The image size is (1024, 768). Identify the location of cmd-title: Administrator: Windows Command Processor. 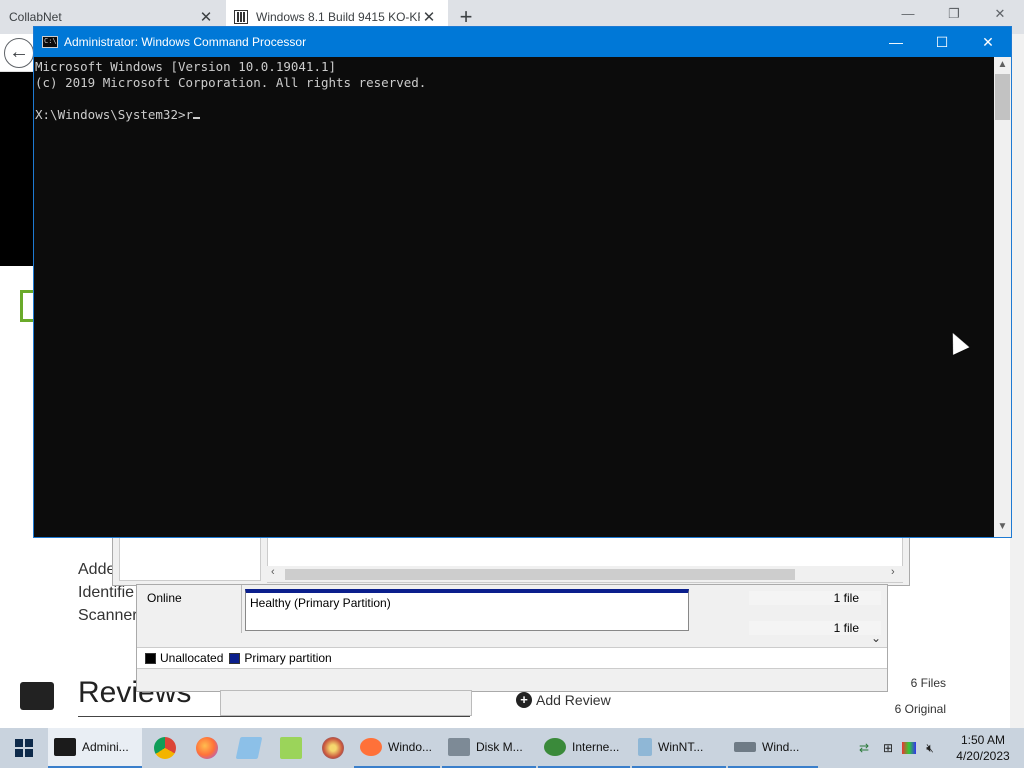
(185, 42).